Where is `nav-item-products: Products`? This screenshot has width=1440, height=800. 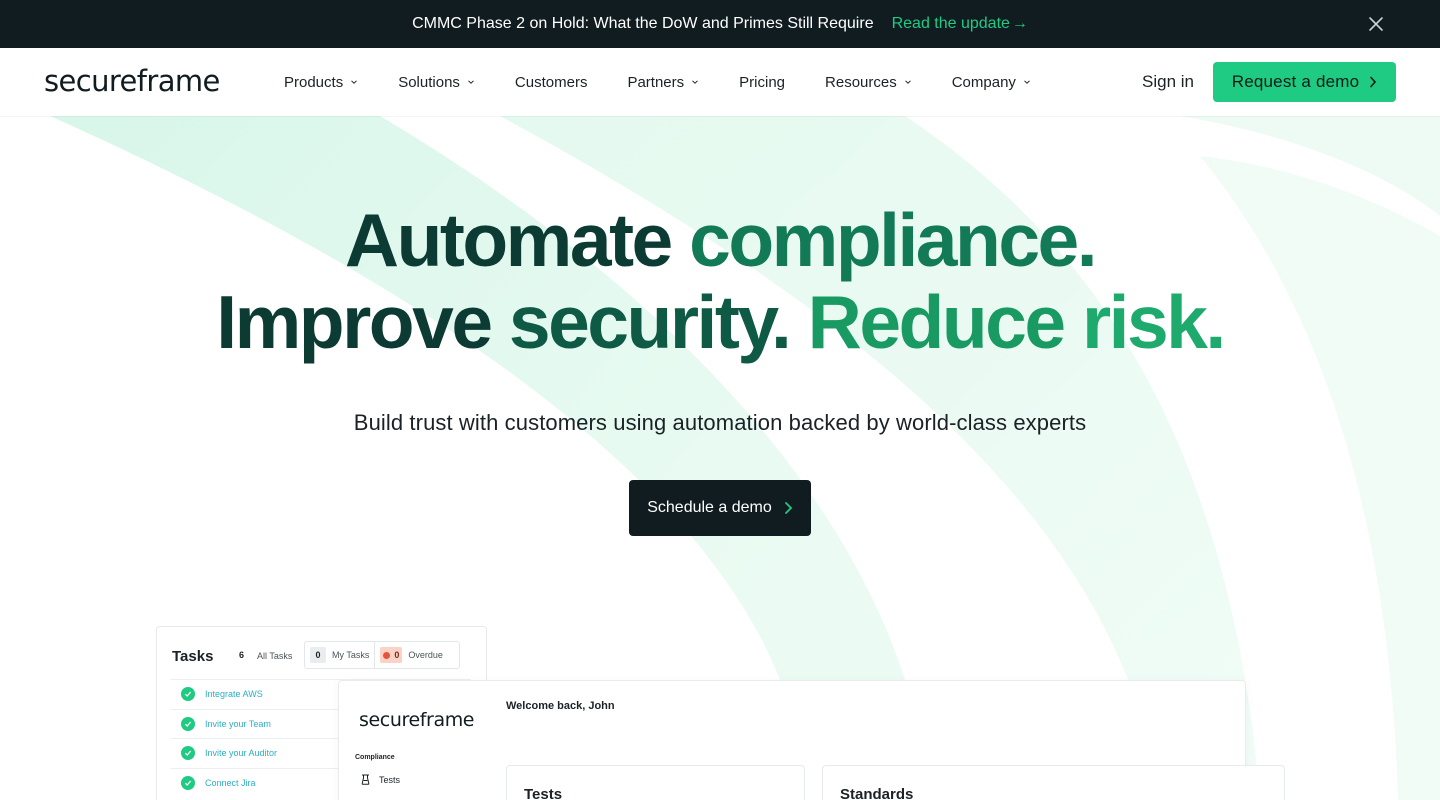
nav-item-products: Products is located at coordinates (321, 82).